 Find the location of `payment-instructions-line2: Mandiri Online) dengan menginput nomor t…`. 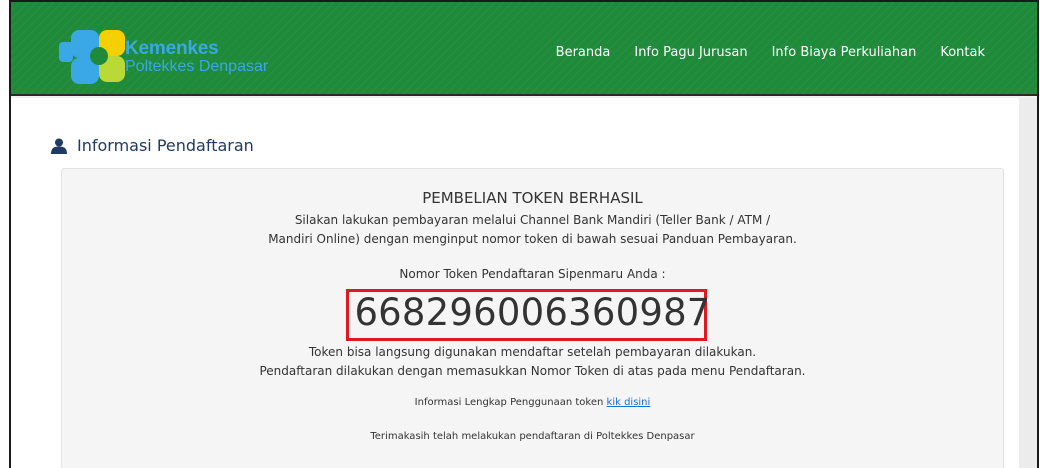

payment-instructions-line2: Mandiri Online) dengan menginput nomor t… is located at coordinates (532, 239).